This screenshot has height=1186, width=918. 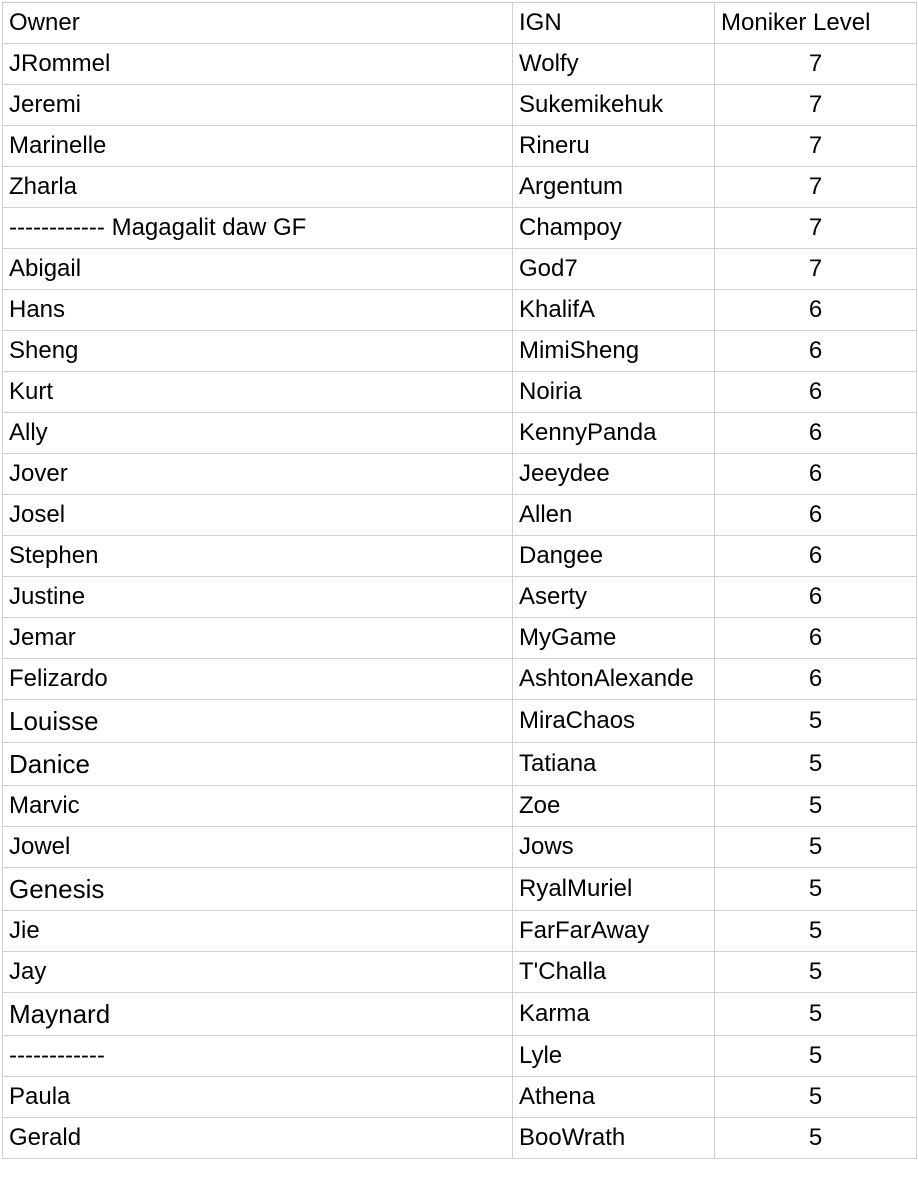 What do you see at coordinates (257, 515) in the screenshot?
I see `owner-cell: Josel` at bounding box center [257, 515].